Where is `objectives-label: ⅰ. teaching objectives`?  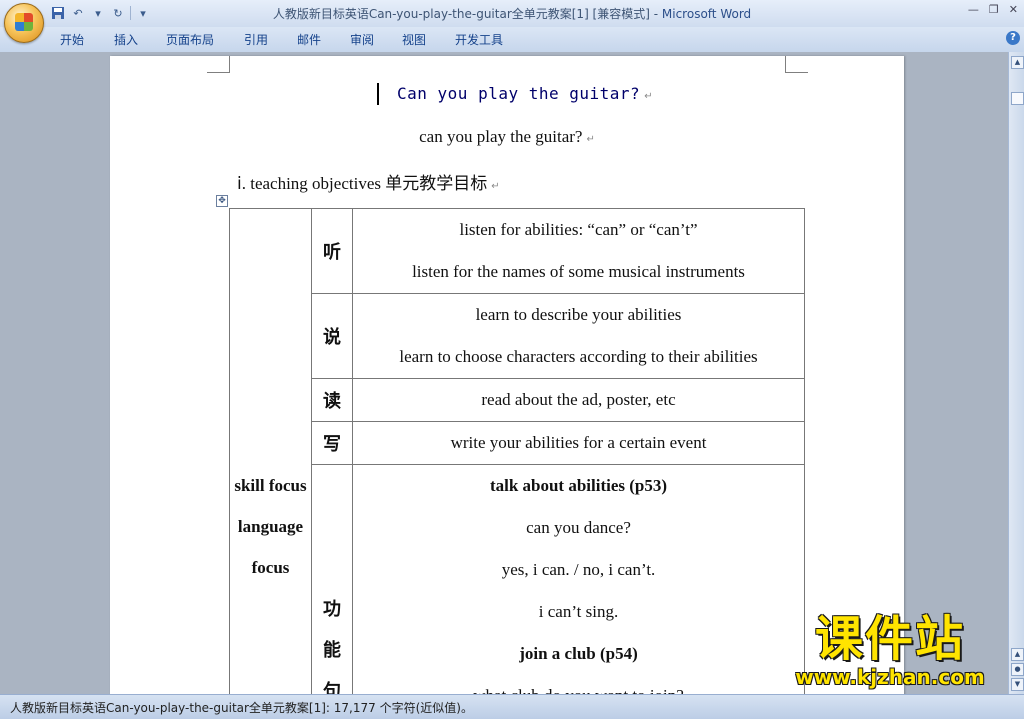 objectives-label: ⅰ. teaching objectives is located at coordinates (311, 183).